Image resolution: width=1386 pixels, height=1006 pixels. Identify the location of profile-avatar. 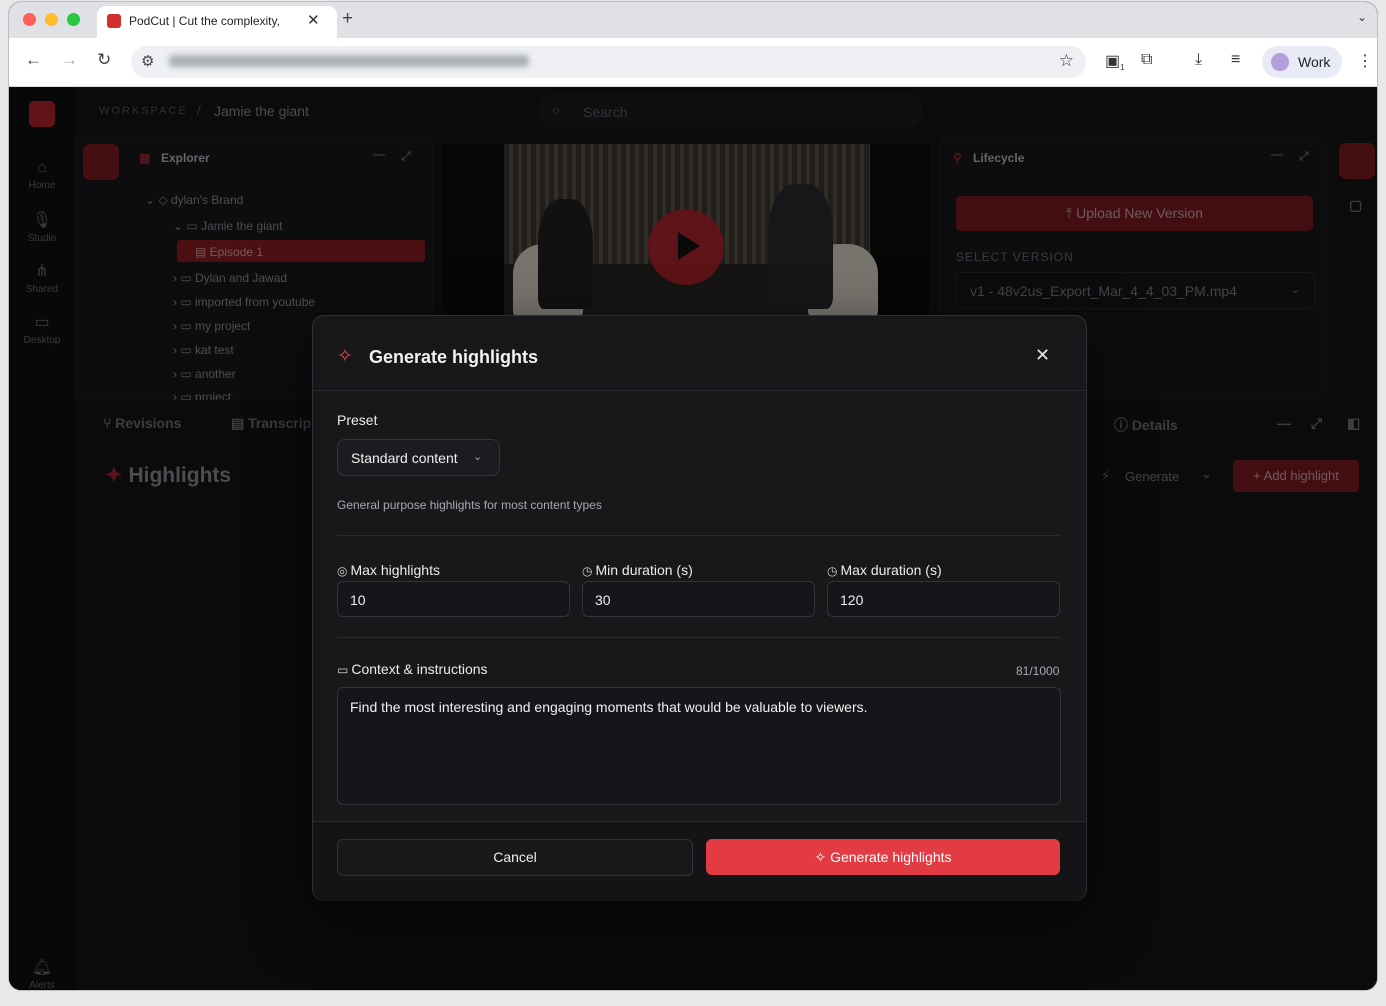
(1280, 62).